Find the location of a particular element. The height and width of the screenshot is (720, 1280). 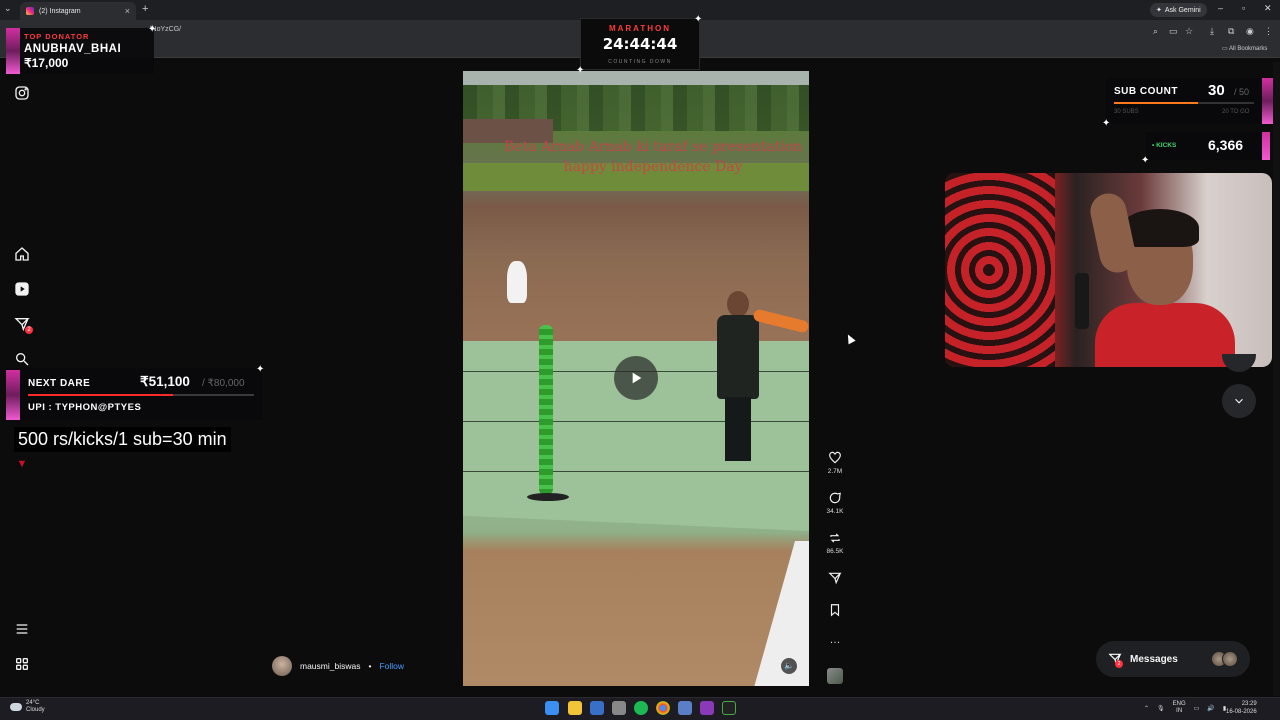

file-explorer-icon is located at coordinates (575, 708).